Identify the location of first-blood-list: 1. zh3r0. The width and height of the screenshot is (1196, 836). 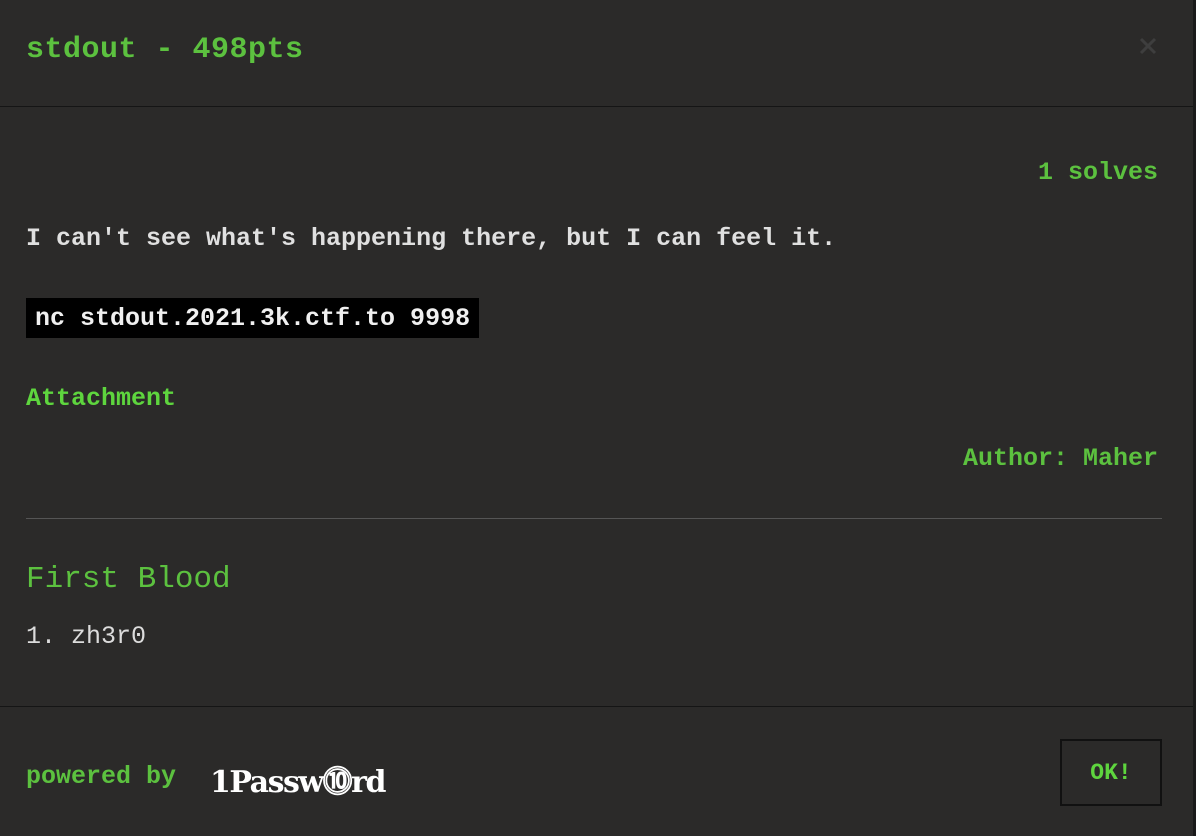
(86, 636).